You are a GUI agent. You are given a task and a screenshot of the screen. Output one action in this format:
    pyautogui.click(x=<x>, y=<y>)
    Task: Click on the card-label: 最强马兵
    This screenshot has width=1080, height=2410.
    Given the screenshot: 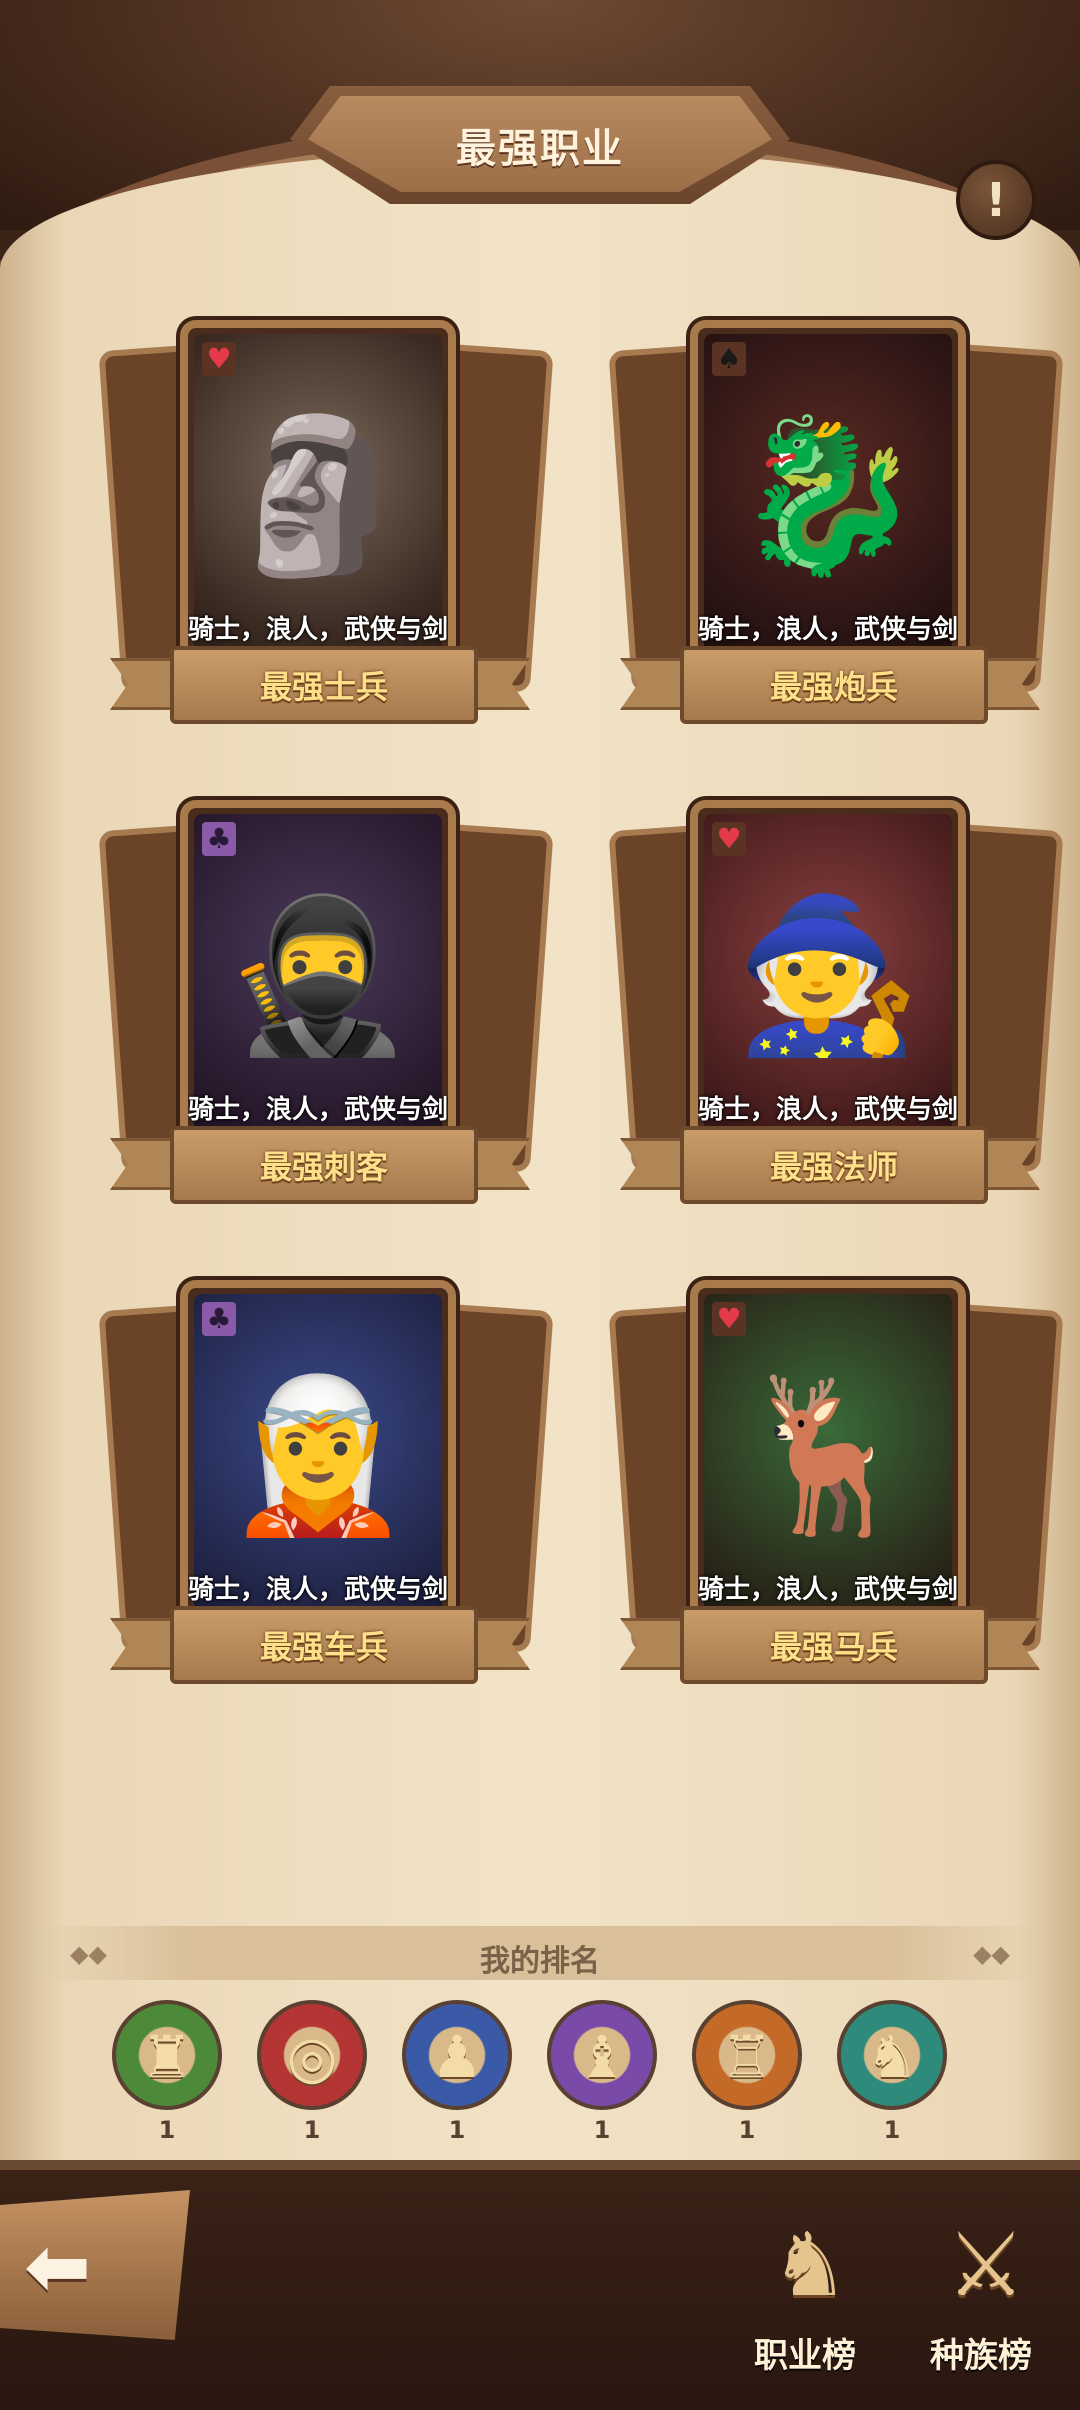 What is the action you would take?
    pyautogui.click(x=833, y=1647)
    